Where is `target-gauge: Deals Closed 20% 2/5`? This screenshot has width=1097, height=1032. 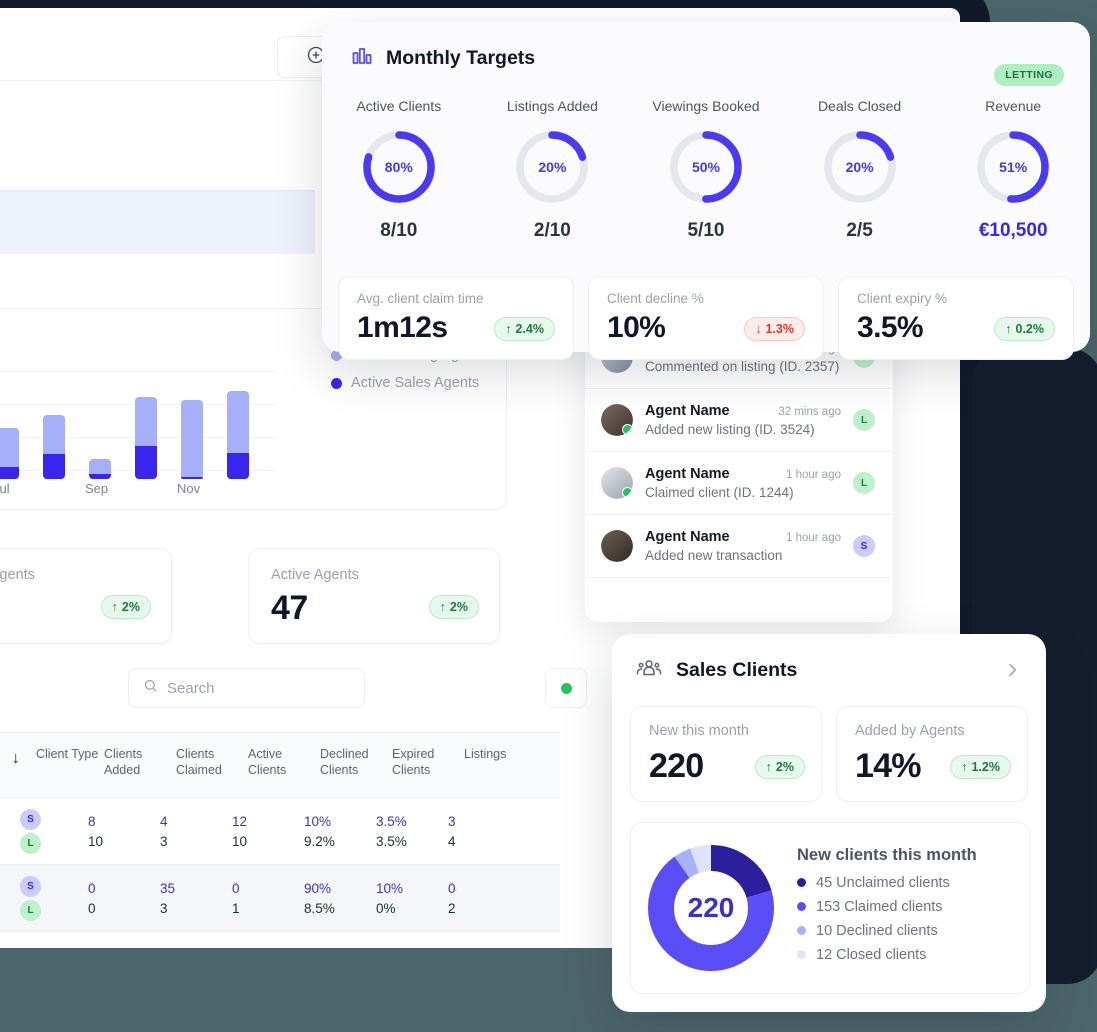 target-gauge: Deals Closed 20% 2/5 is located at coordinates (860, 170).